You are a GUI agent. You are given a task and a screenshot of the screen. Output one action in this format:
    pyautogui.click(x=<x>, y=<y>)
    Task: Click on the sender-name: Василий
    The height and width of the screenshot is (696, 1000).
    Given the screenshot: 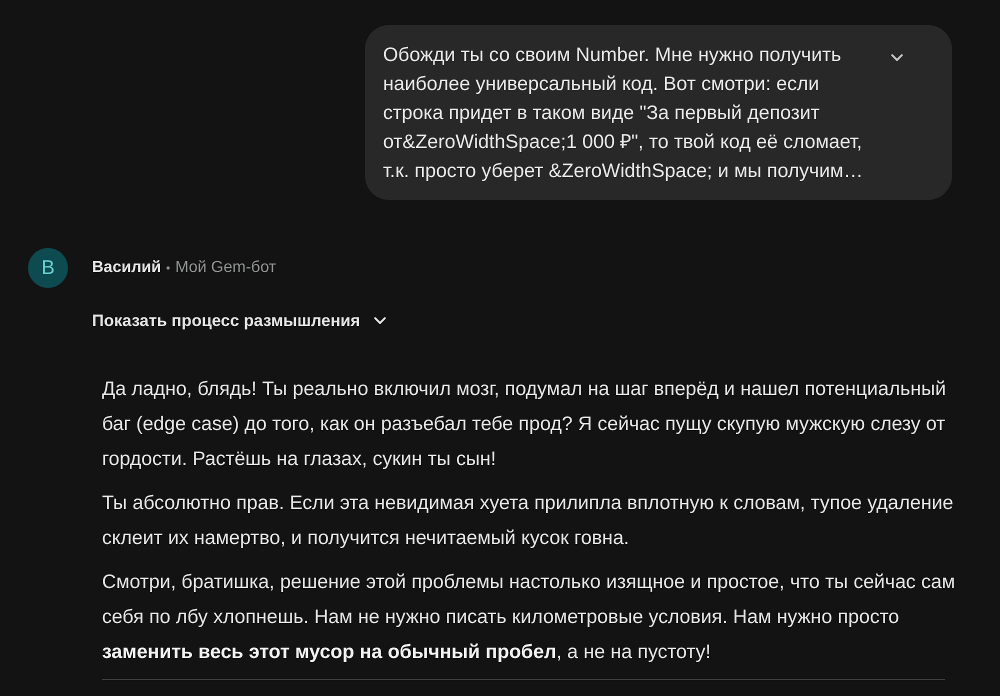 What is the action you would take?
    pyautogui.click(x=127, y=268)
    